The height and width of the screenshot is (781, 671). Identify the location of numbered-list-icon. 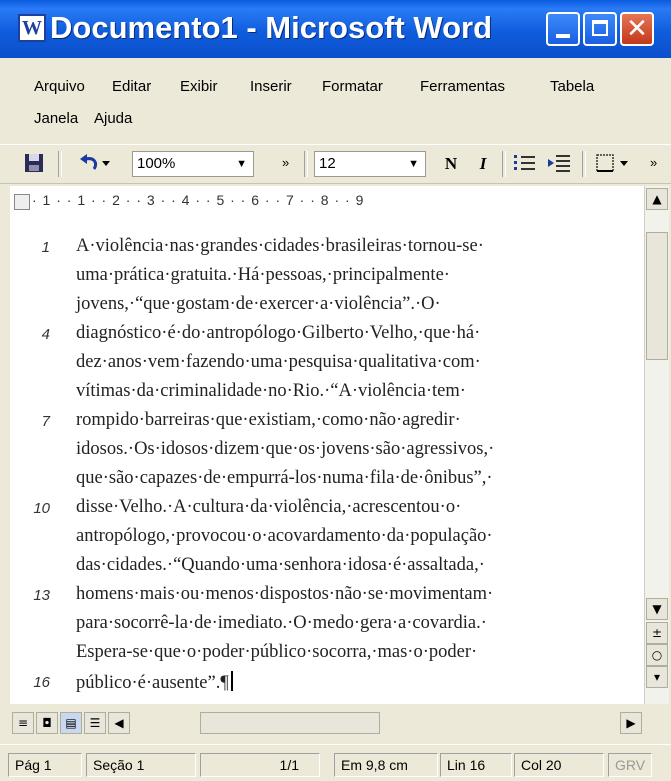
(524, 162).